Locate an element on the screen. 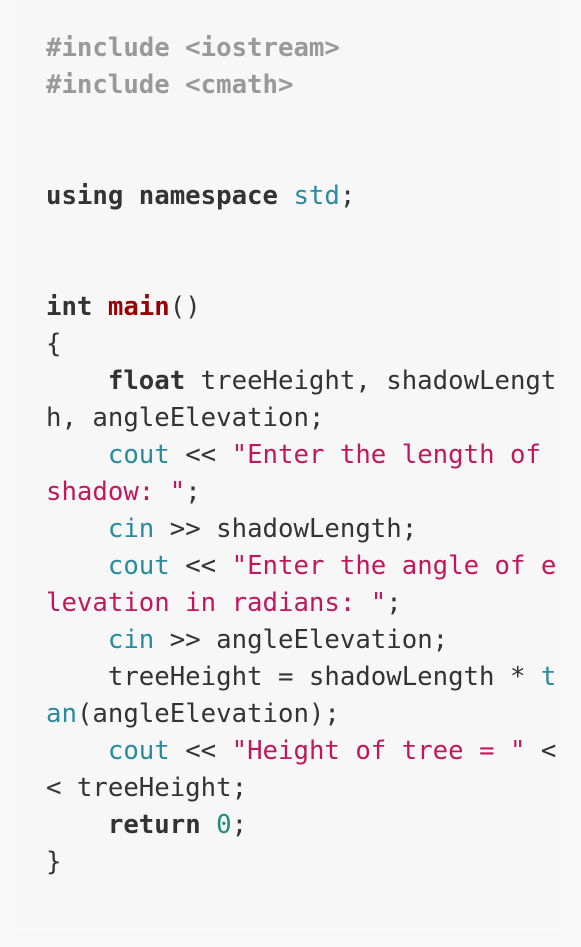 This screenshot has width=581, height=947. code-line: cout << "Enter the length of is located at coordinates (301, 455).